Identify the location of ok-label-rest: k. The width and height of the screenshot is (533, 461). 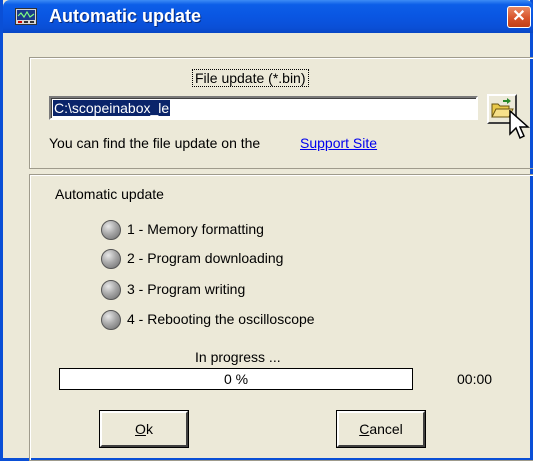
(149, 429).